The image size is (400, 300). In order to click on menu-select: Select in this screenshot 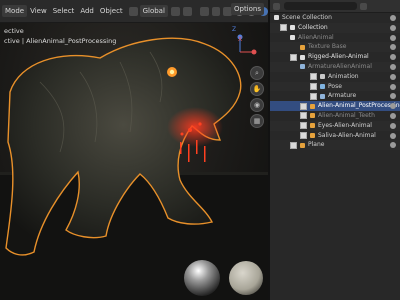, I will do `click(64, 11)`.